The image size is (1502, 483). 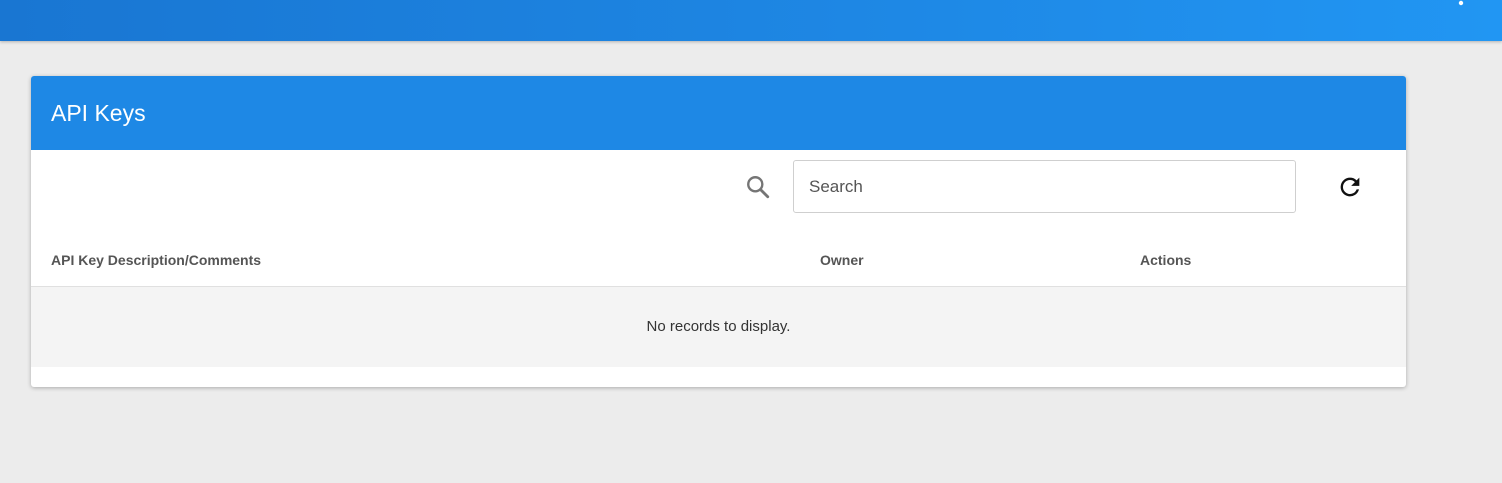 What do you see at coordinates (751, 20) in the screenshot?
I see `app-top-bar` at bounding box center [751, 20].